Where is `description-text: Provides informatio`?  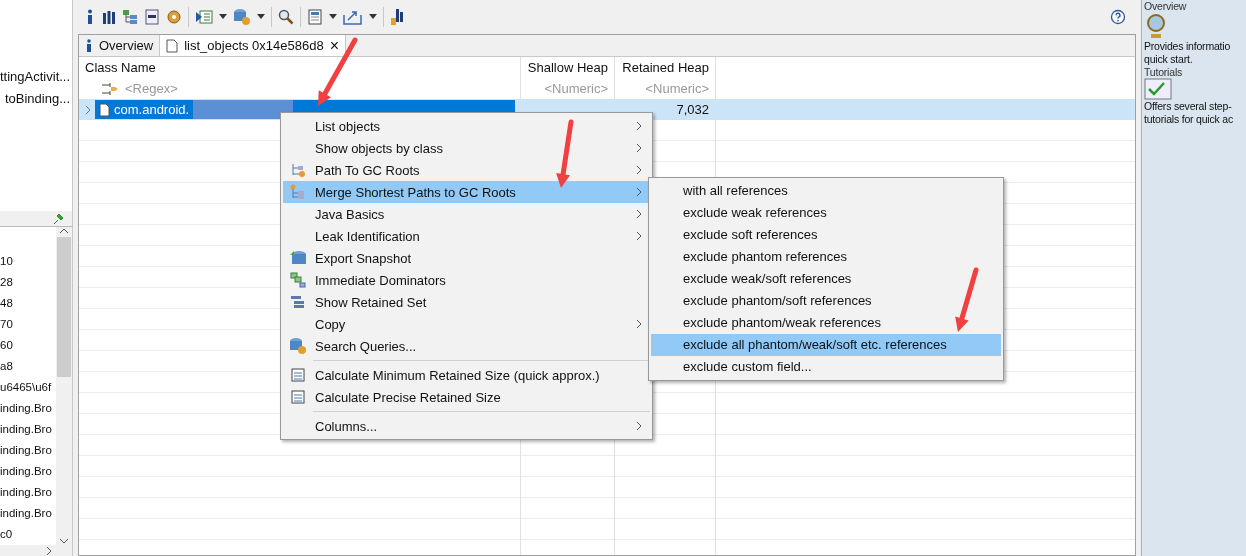
description-text: Provides informatio is located at coordinates (1188, 46).